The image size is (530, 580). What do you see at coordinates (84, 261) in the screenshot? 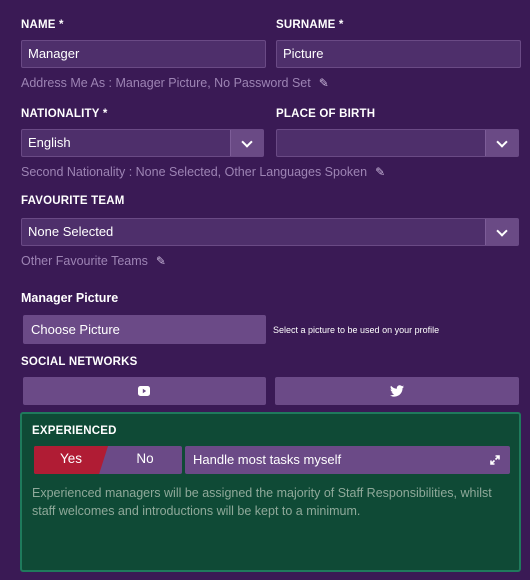
I see `favourite-hint-text: Other Favourite Teams` at bounding box center [84, 261].